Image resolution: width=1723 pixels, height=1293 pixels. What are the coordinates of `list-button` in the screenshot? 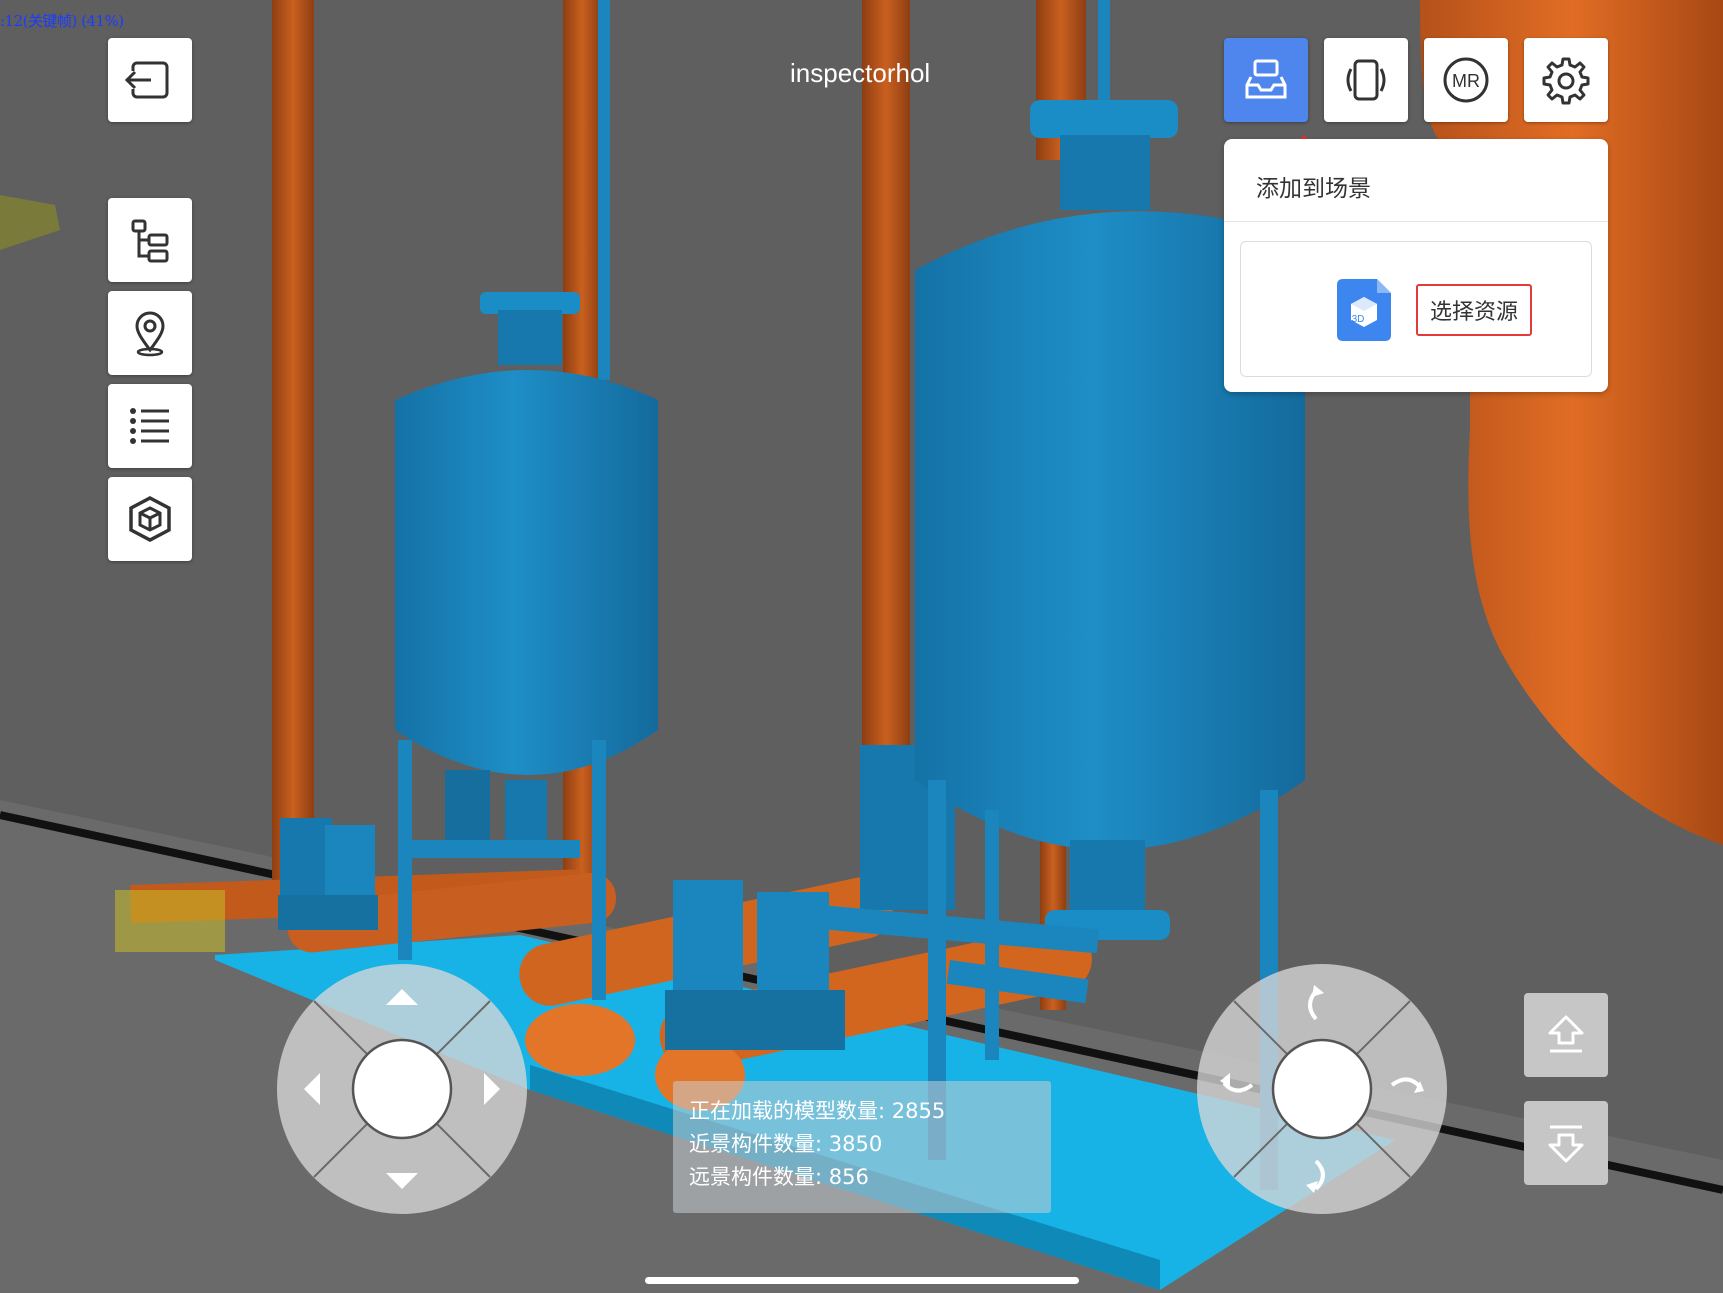 It's located at (150, 426).